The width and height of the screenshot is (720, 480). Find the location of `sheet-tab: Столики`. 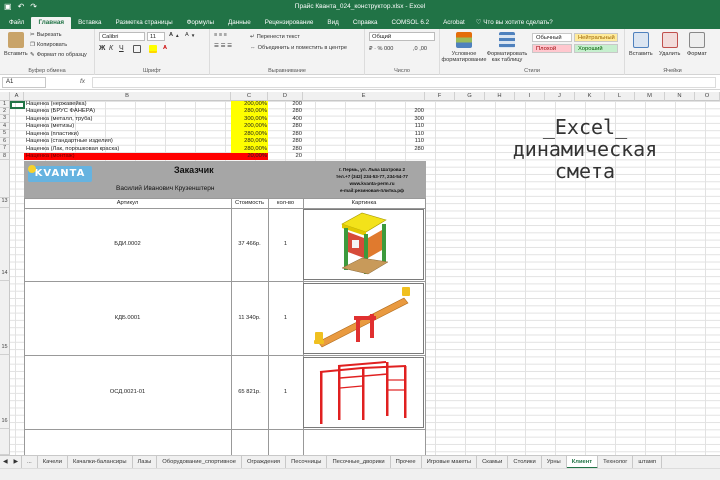

sheet-tab: Столики is located at coordinates (525, 462).